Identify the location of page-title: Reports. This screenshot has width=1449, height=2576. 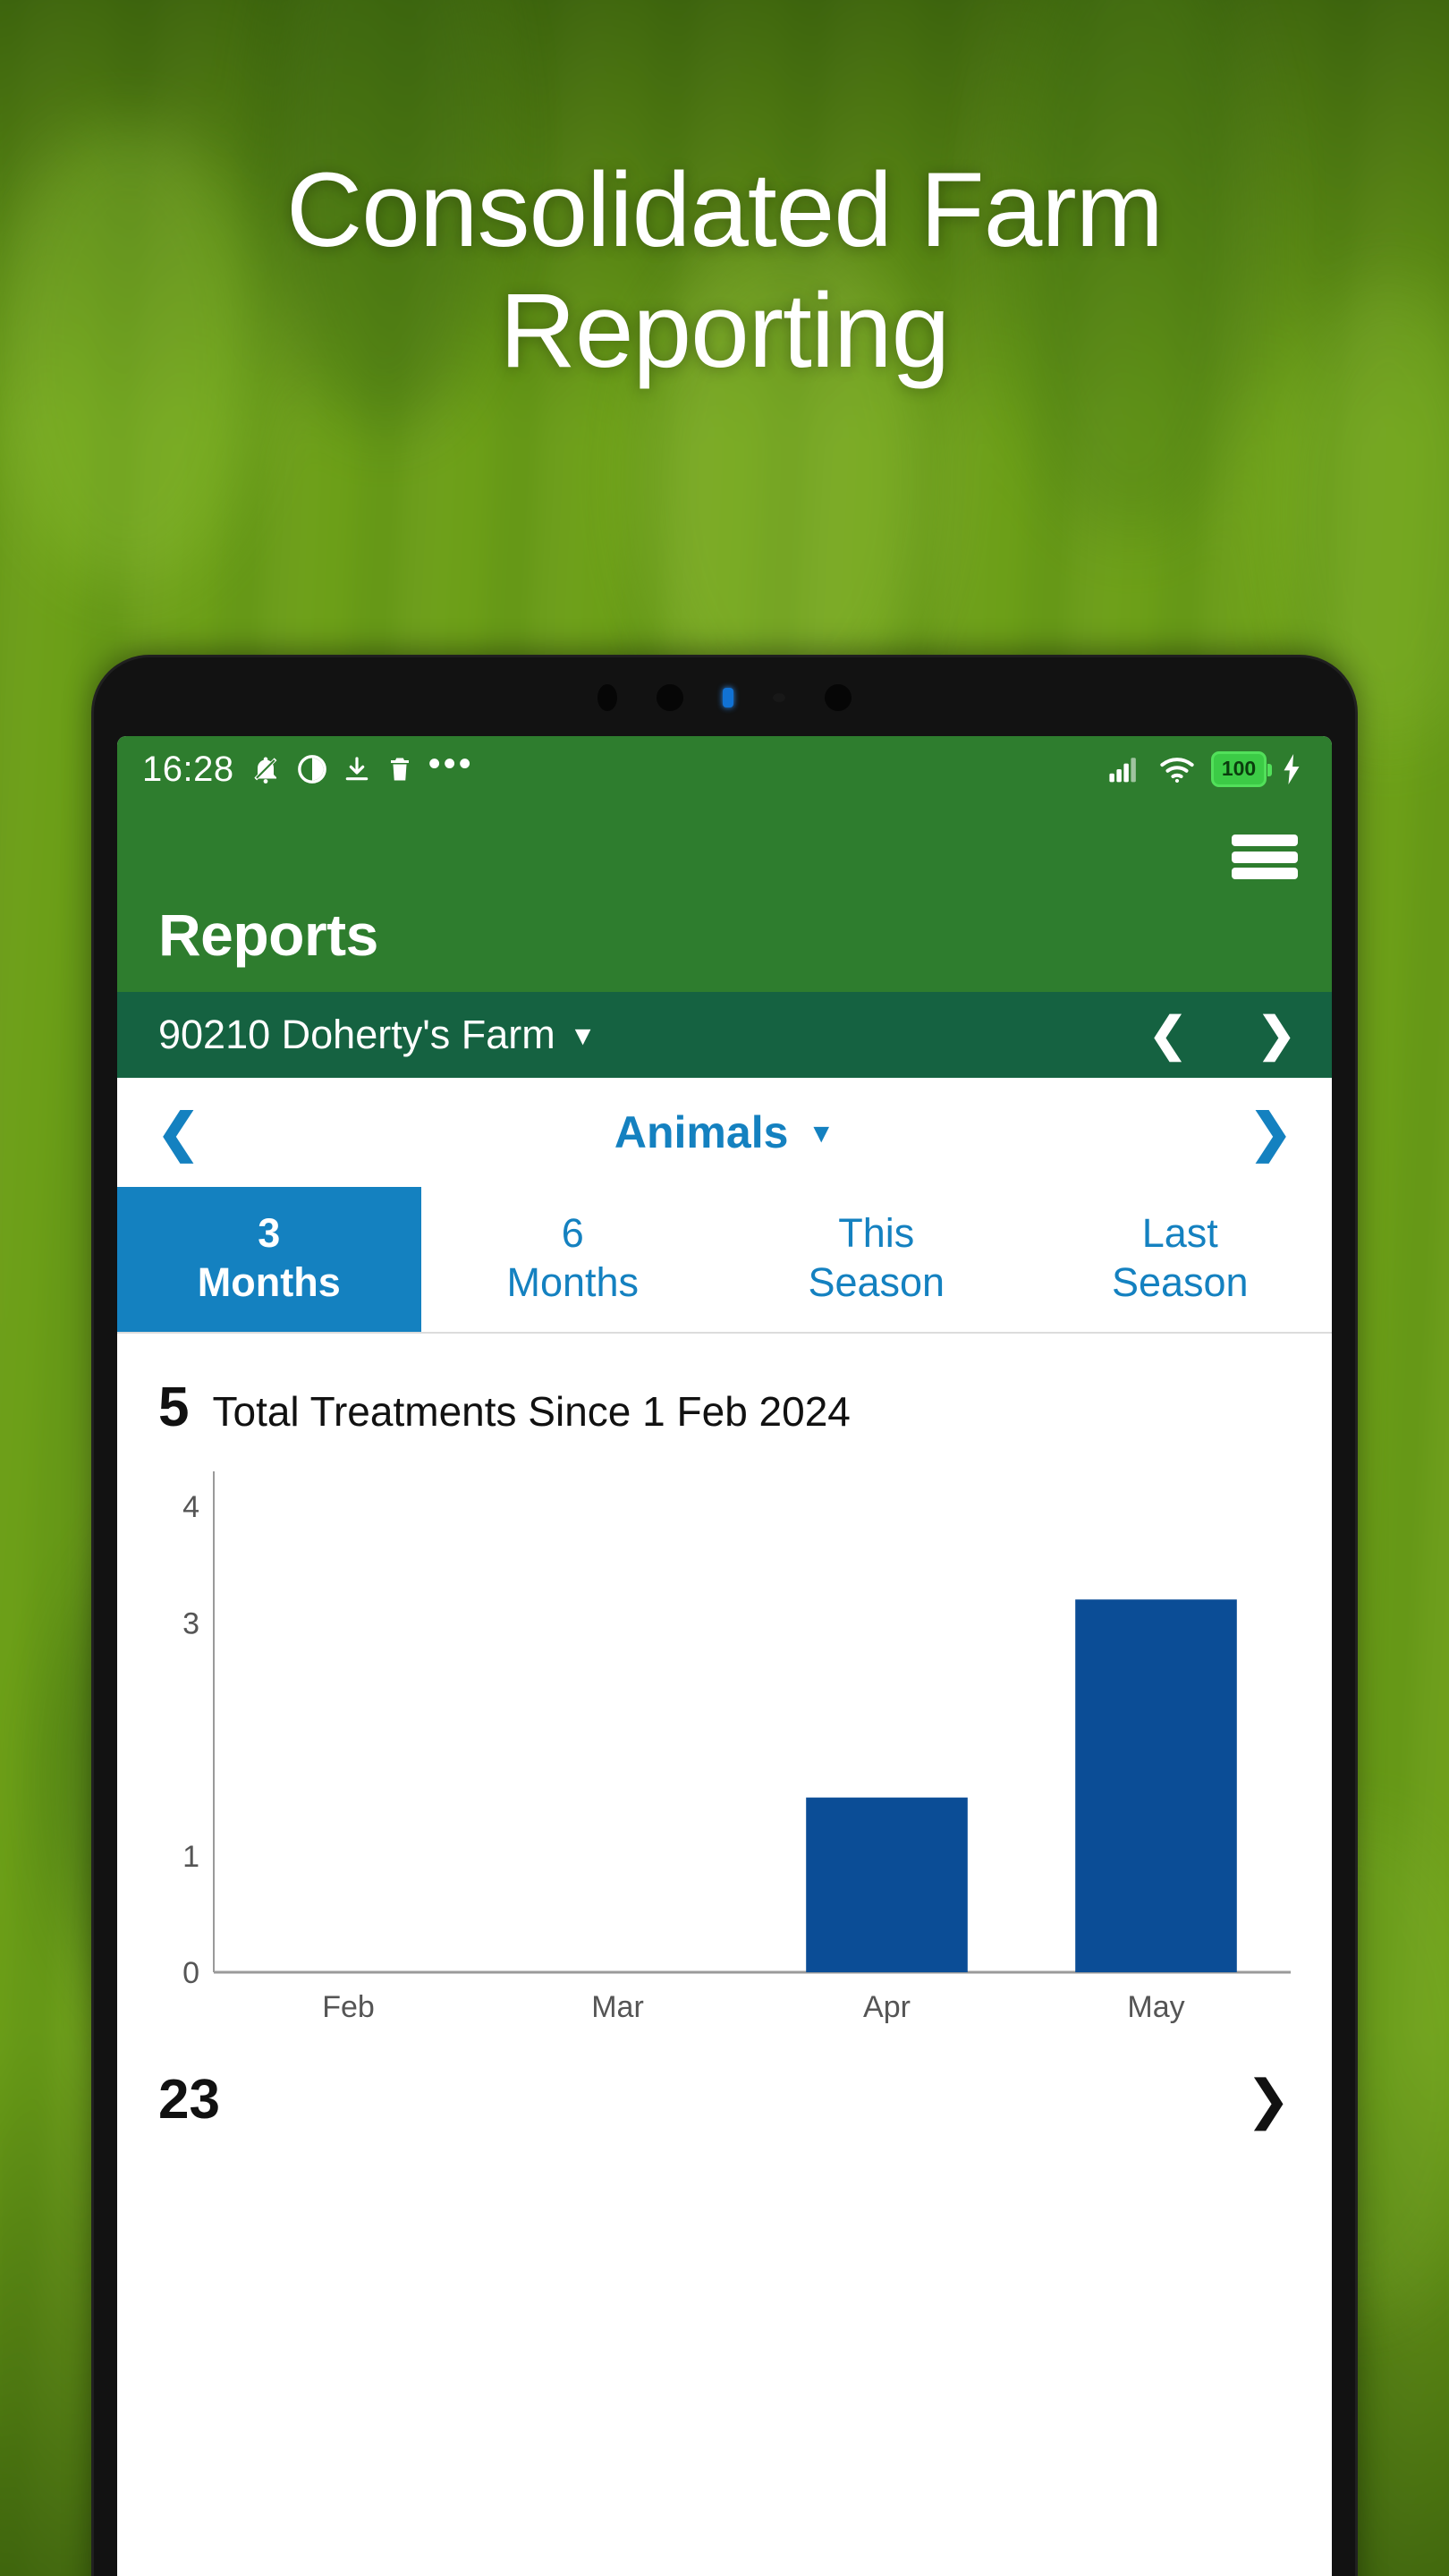
(268, 935).